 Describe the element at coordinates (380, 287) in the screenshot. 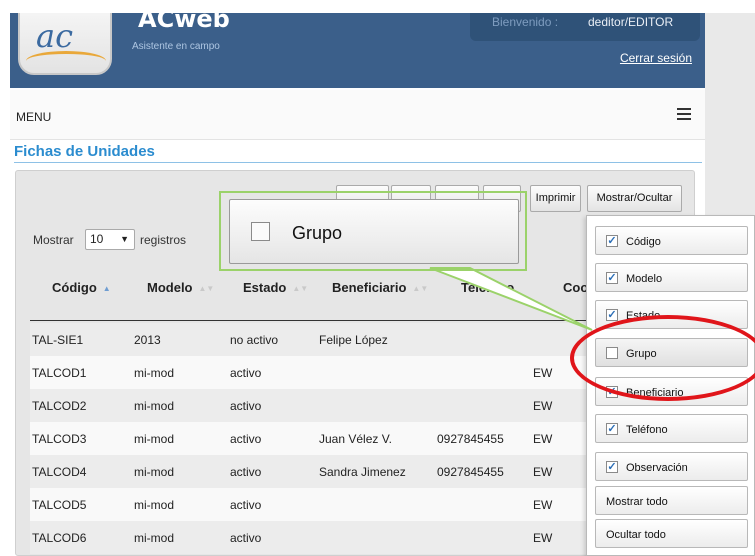

I see `col-header-beneficiario: Beneficiario ▲▼` at that location.